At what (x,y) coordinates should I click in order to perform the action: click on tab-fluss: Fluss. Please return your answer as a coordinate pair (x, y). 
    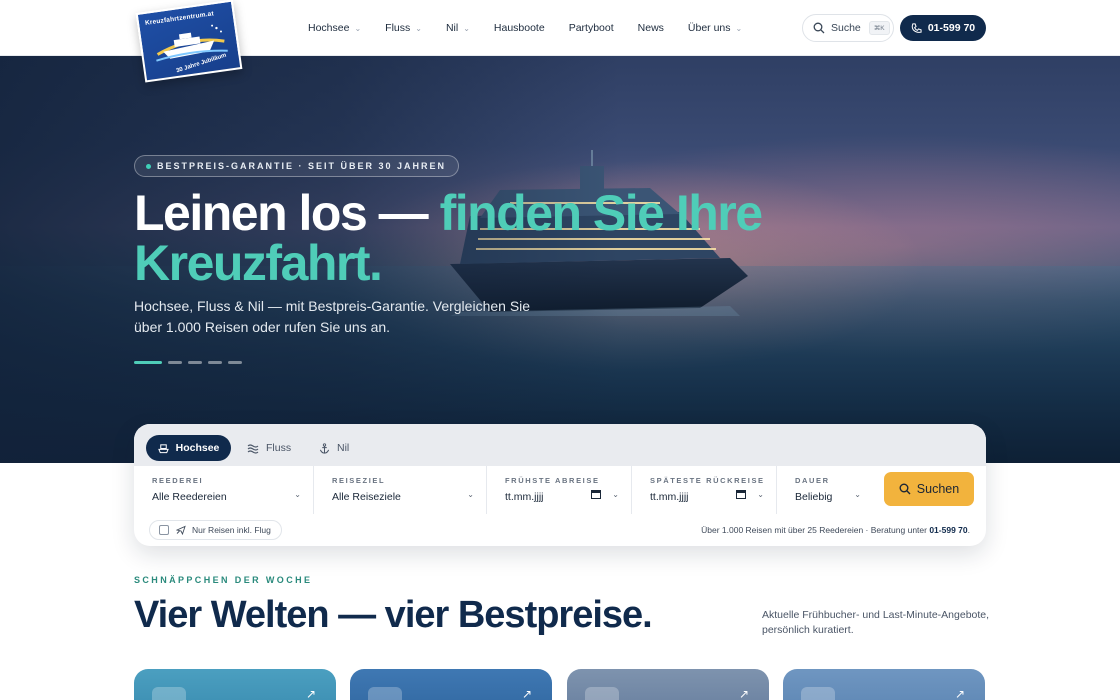
    Looking at the image, I should click on (277, 448).